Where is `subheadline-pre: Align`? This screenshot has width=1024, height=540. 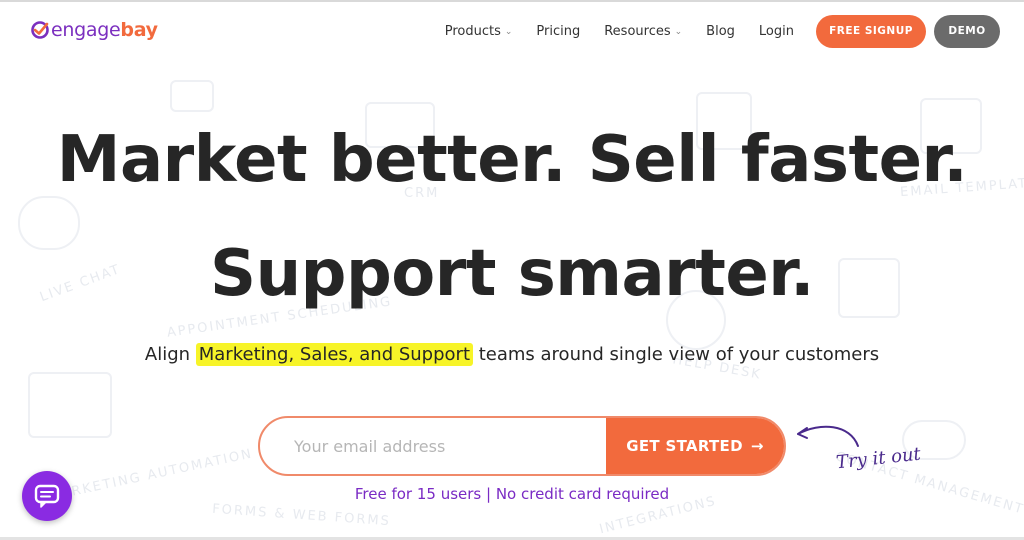 subheadline-pre: Align is located at coordinates (170, 354).